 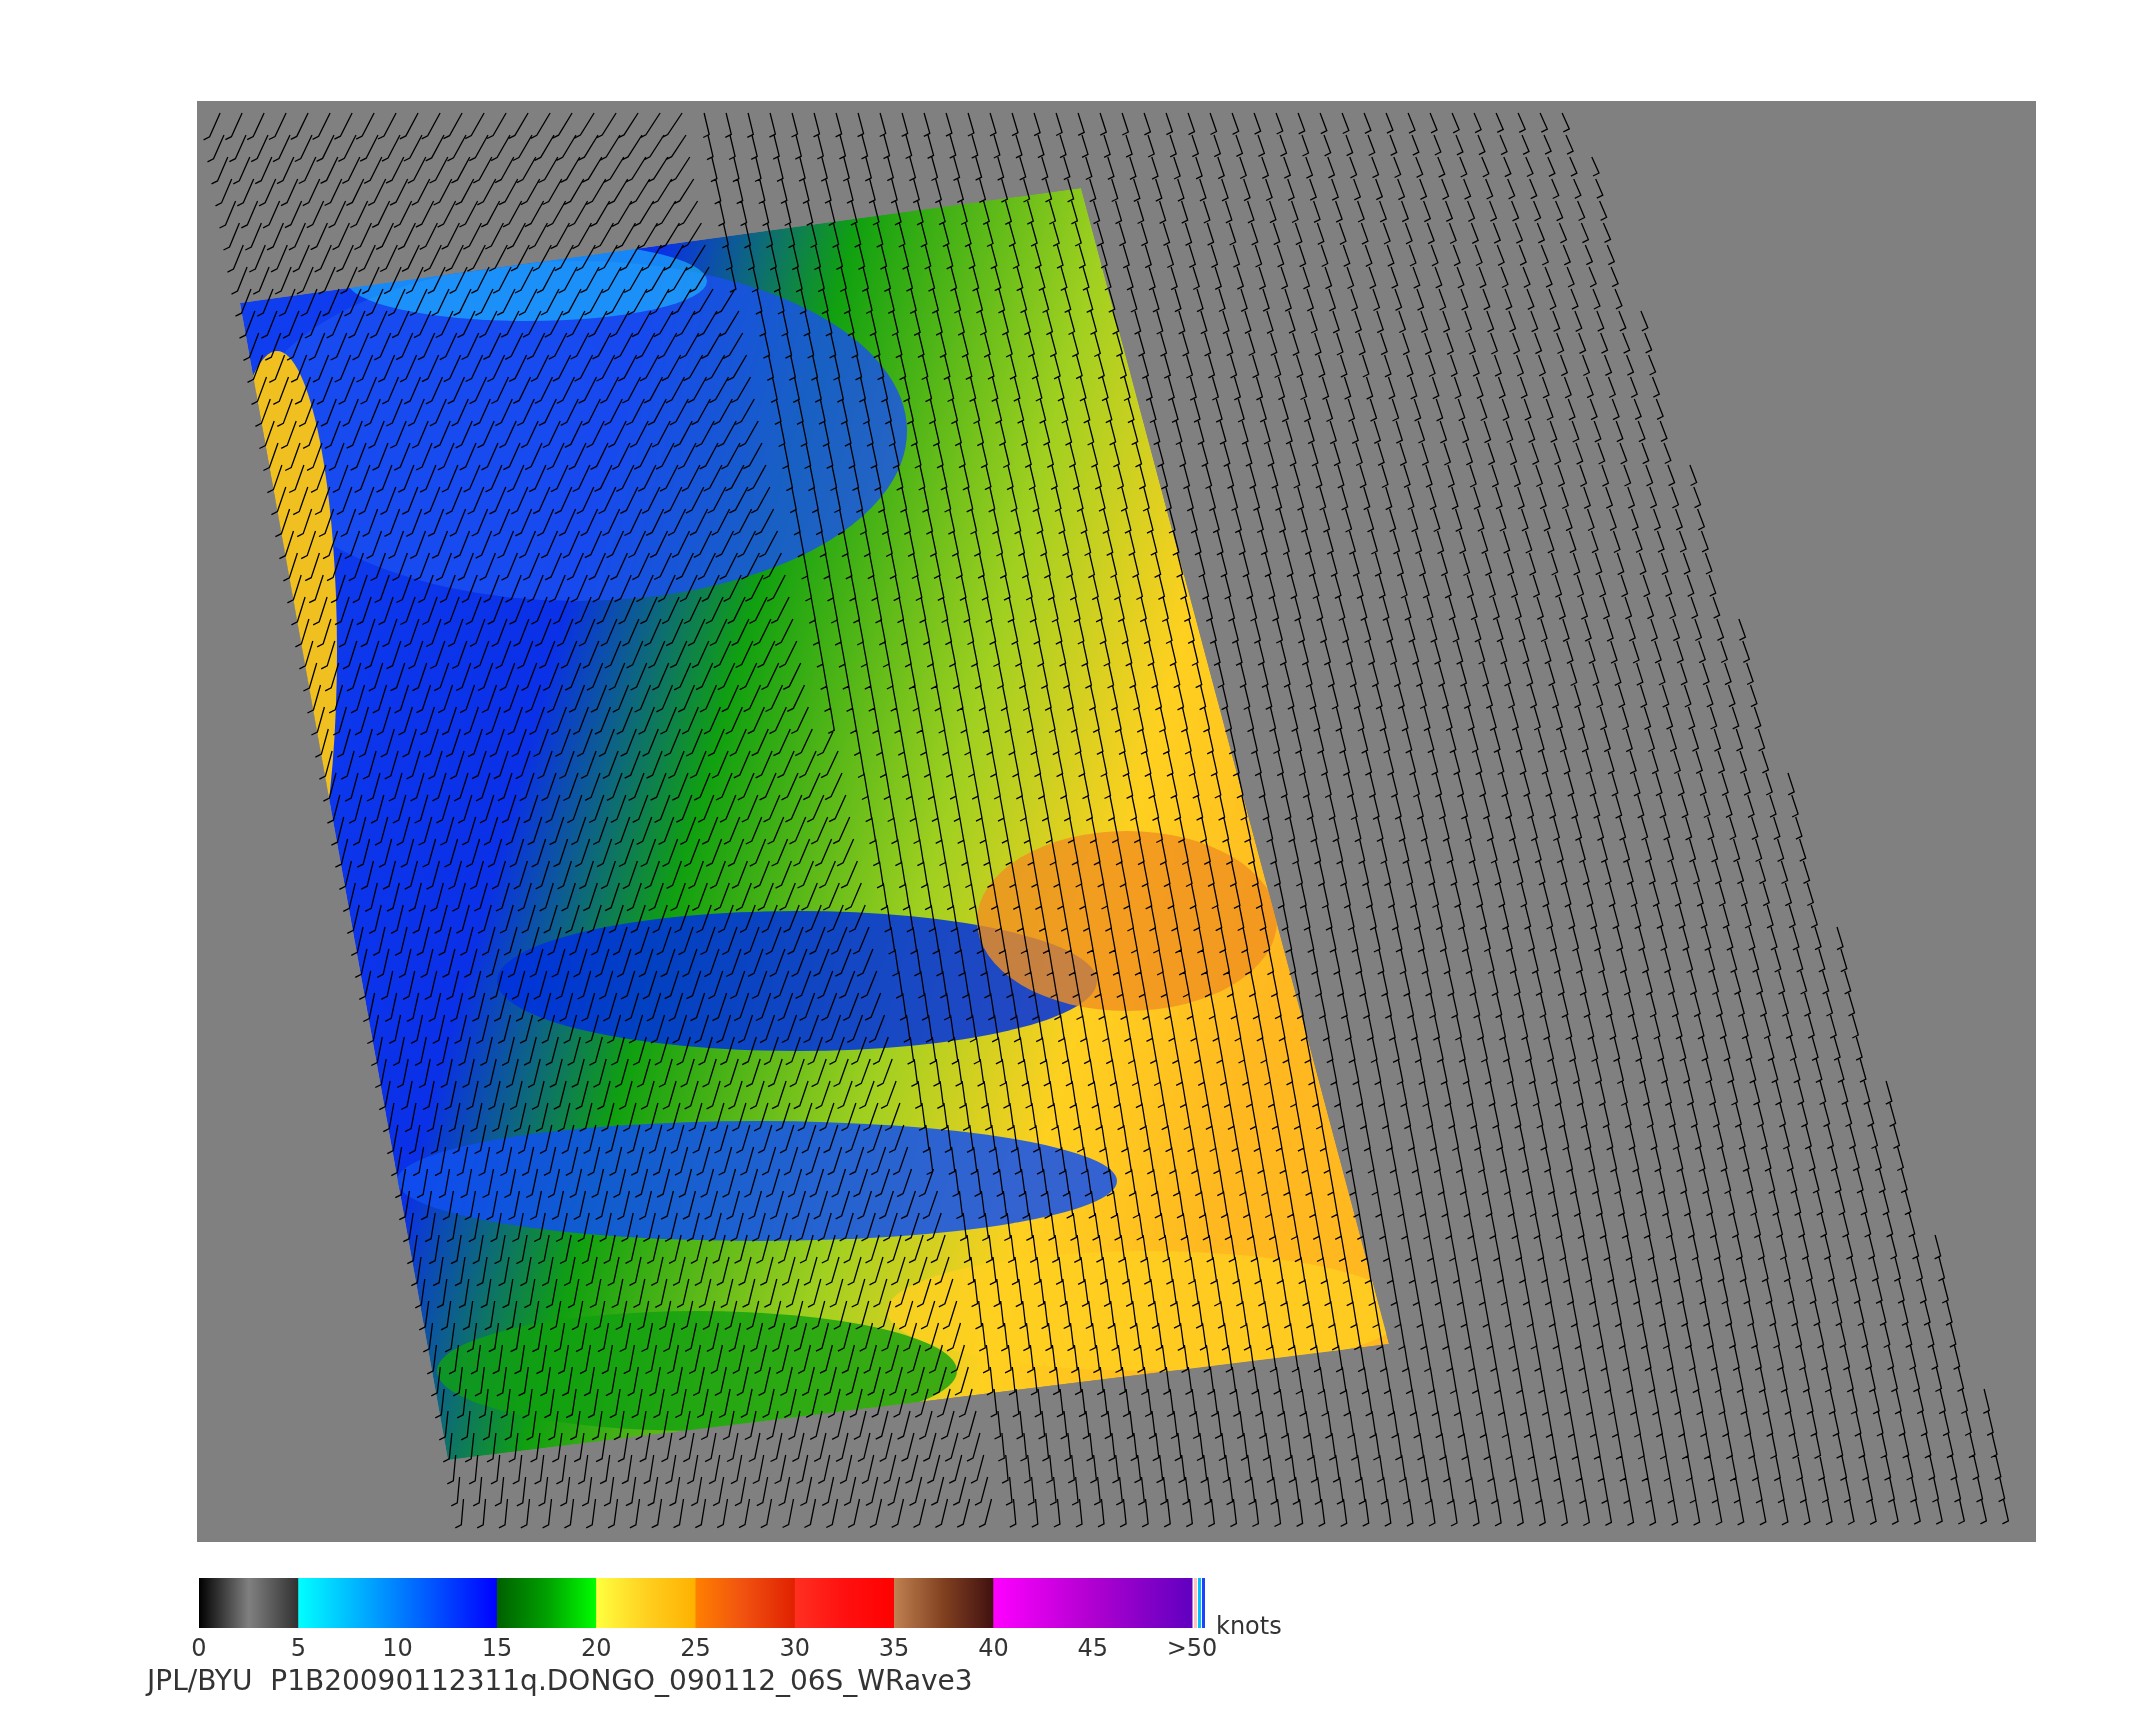 What do you see at coordinates (993, 1648) in the screenshot?
I see `tick-label: 40` at bounding box center [993, 1648].